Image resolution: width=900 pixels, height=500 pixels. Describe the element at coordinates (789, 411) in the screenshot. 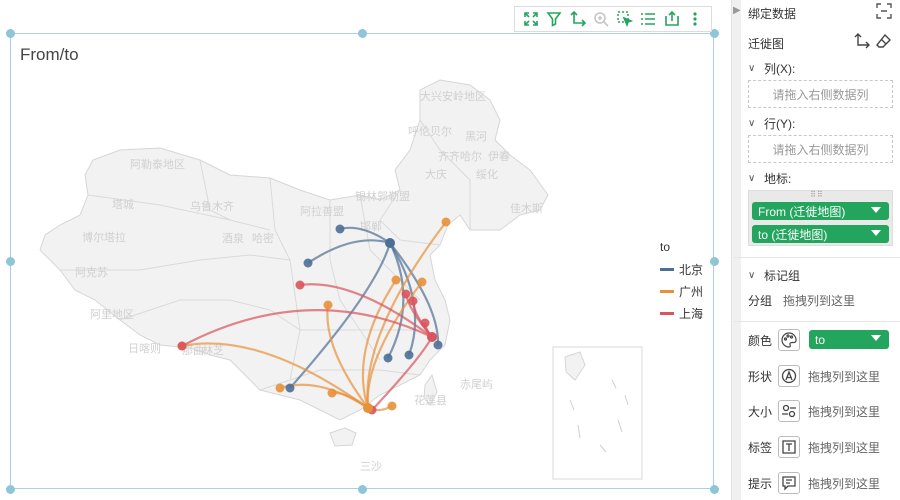

I see `size-icon` at that location.